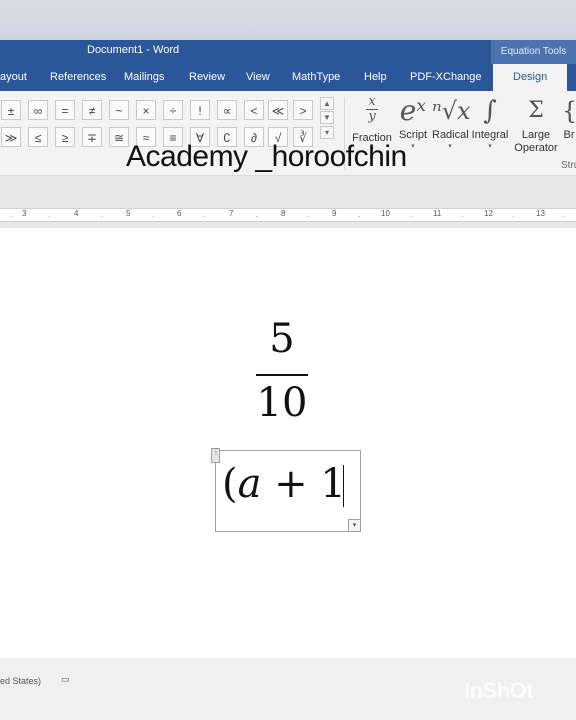 This screenshot has width=576, height=720. Describe the element at coordinates (375, 77) in the screenshot. I see `tab-help: Help` at that location.